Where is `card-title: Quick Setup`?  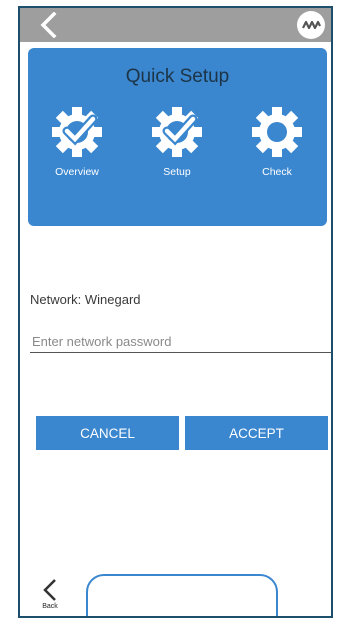 card-title: Quick Setup is located at coordinates (177, 76).